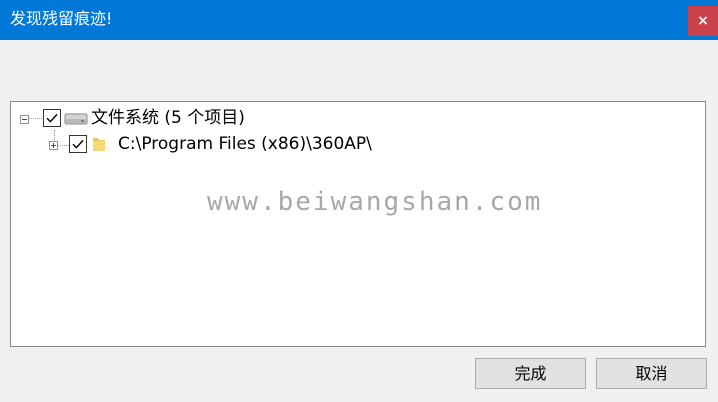  I want to click on close-icon: ×, so click(703, 21).